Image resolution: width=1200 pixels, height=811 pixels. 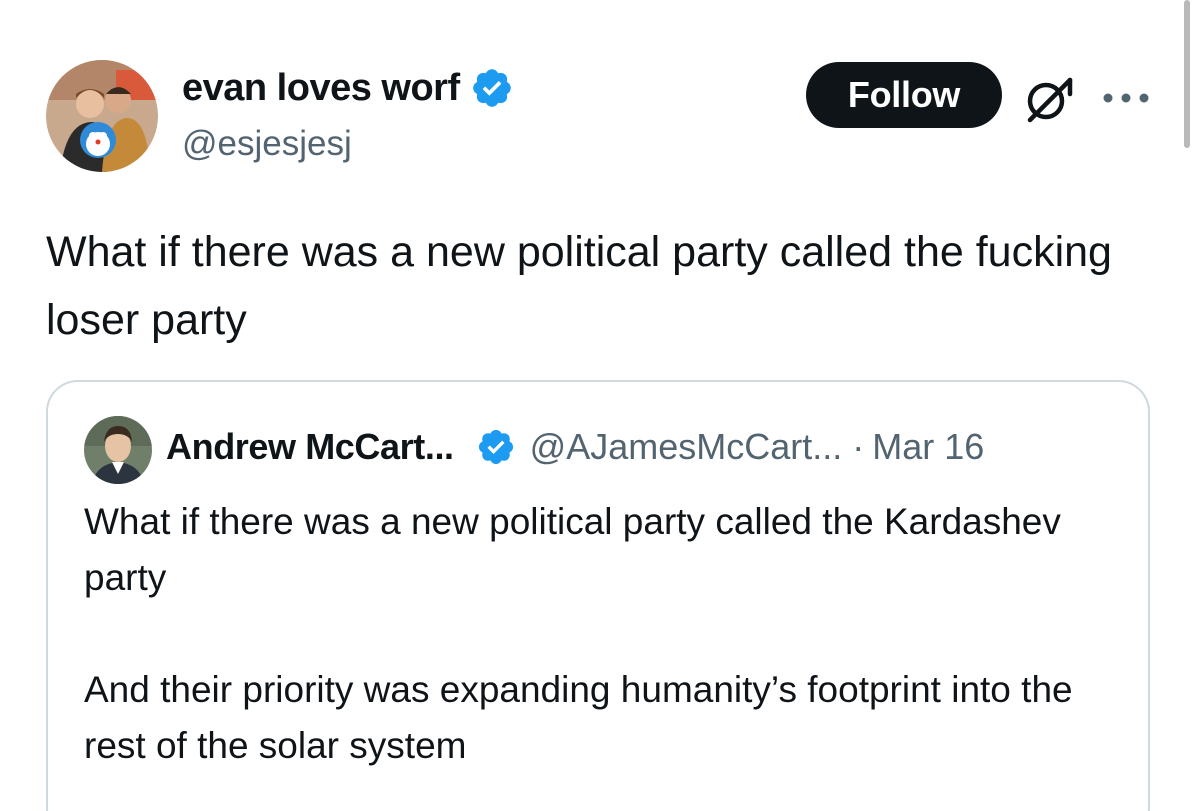 What do you see at coordinates (928, 447) in the screenshot?
I see `quoted-tweet-date: Mar 16` at bounding box center [928, 447].